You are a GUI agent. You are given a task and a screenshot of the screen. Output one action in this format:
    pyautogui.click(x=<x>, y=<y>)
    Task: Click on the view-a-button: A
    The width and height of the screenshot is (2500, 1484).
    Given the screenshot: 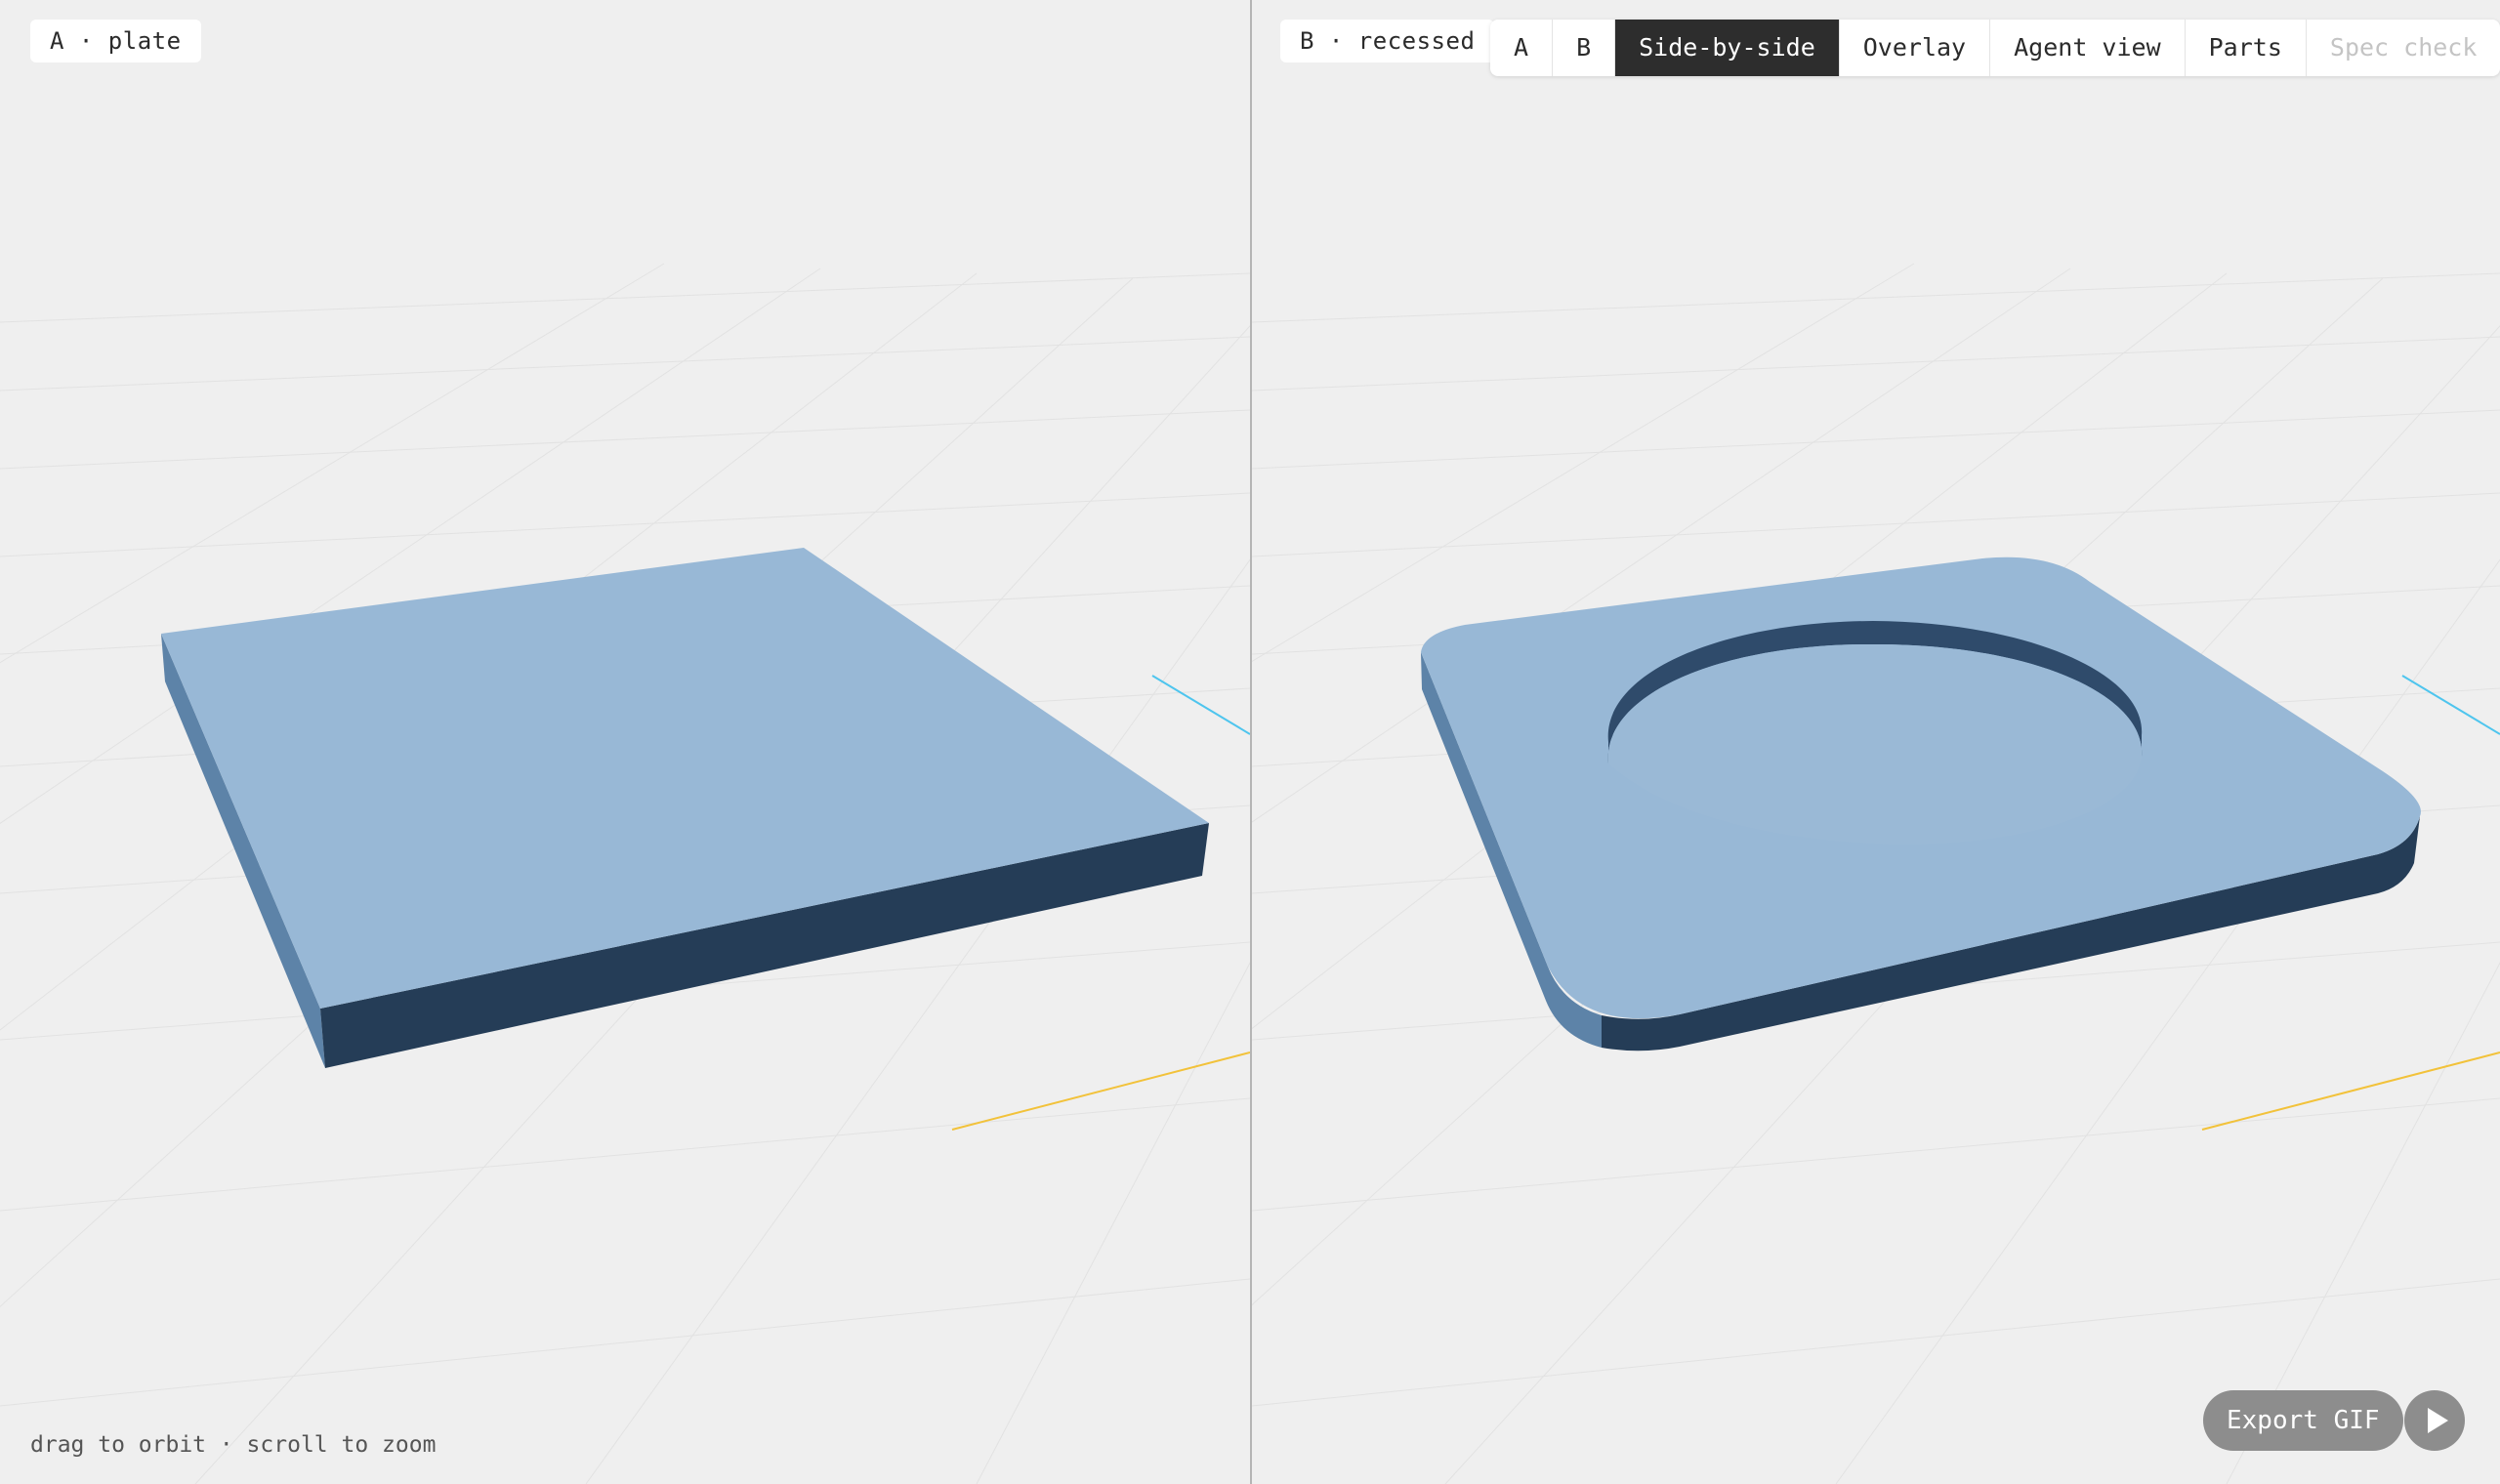 What is the action you would take?
    pyautogui.click(x=1521, y=48)
    